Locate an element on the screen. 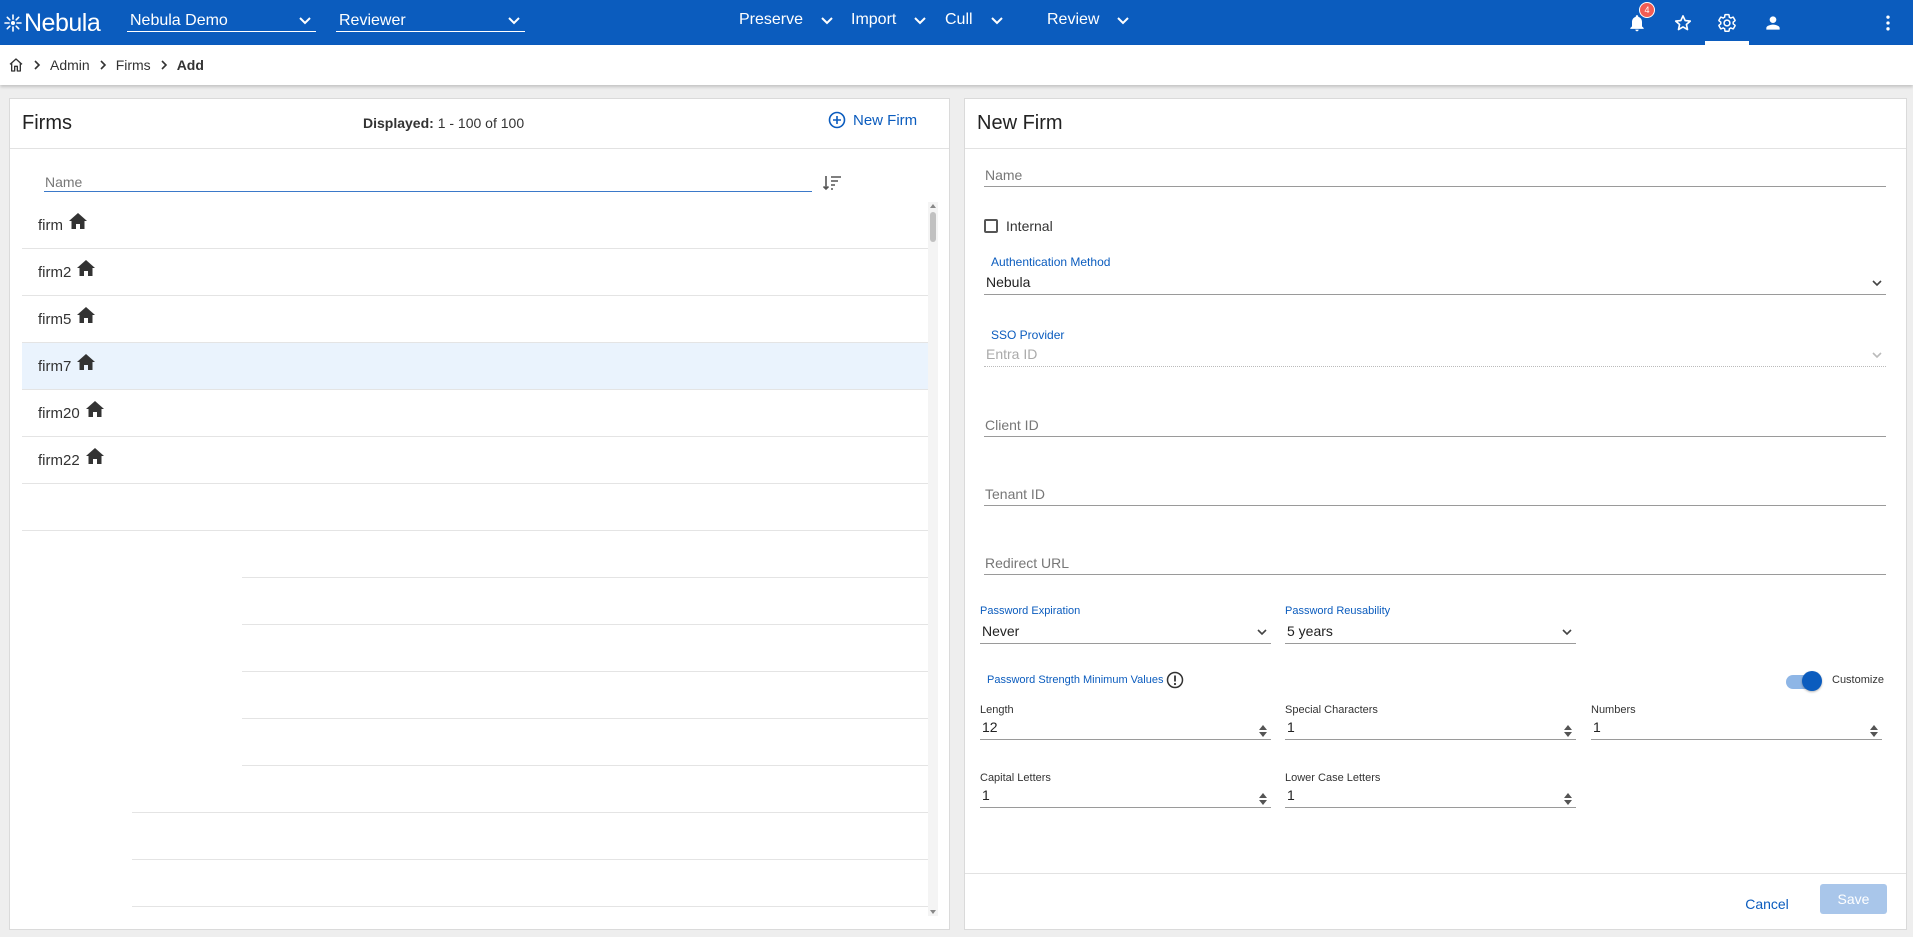 This screenshot has width=1913, height=937. role-select-value: Reviewer is located at coordinates (372, 20).